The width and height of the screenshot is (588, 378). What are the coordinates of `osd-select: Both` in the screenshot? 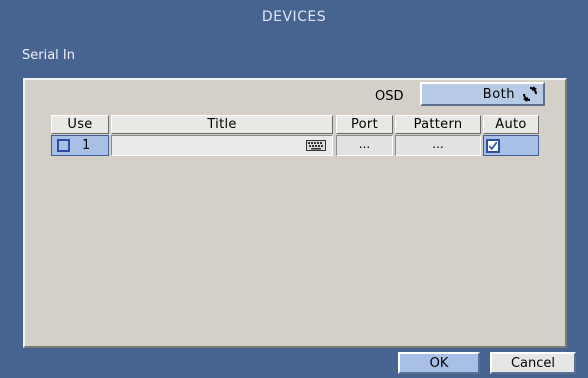 It's located at (482, 94).